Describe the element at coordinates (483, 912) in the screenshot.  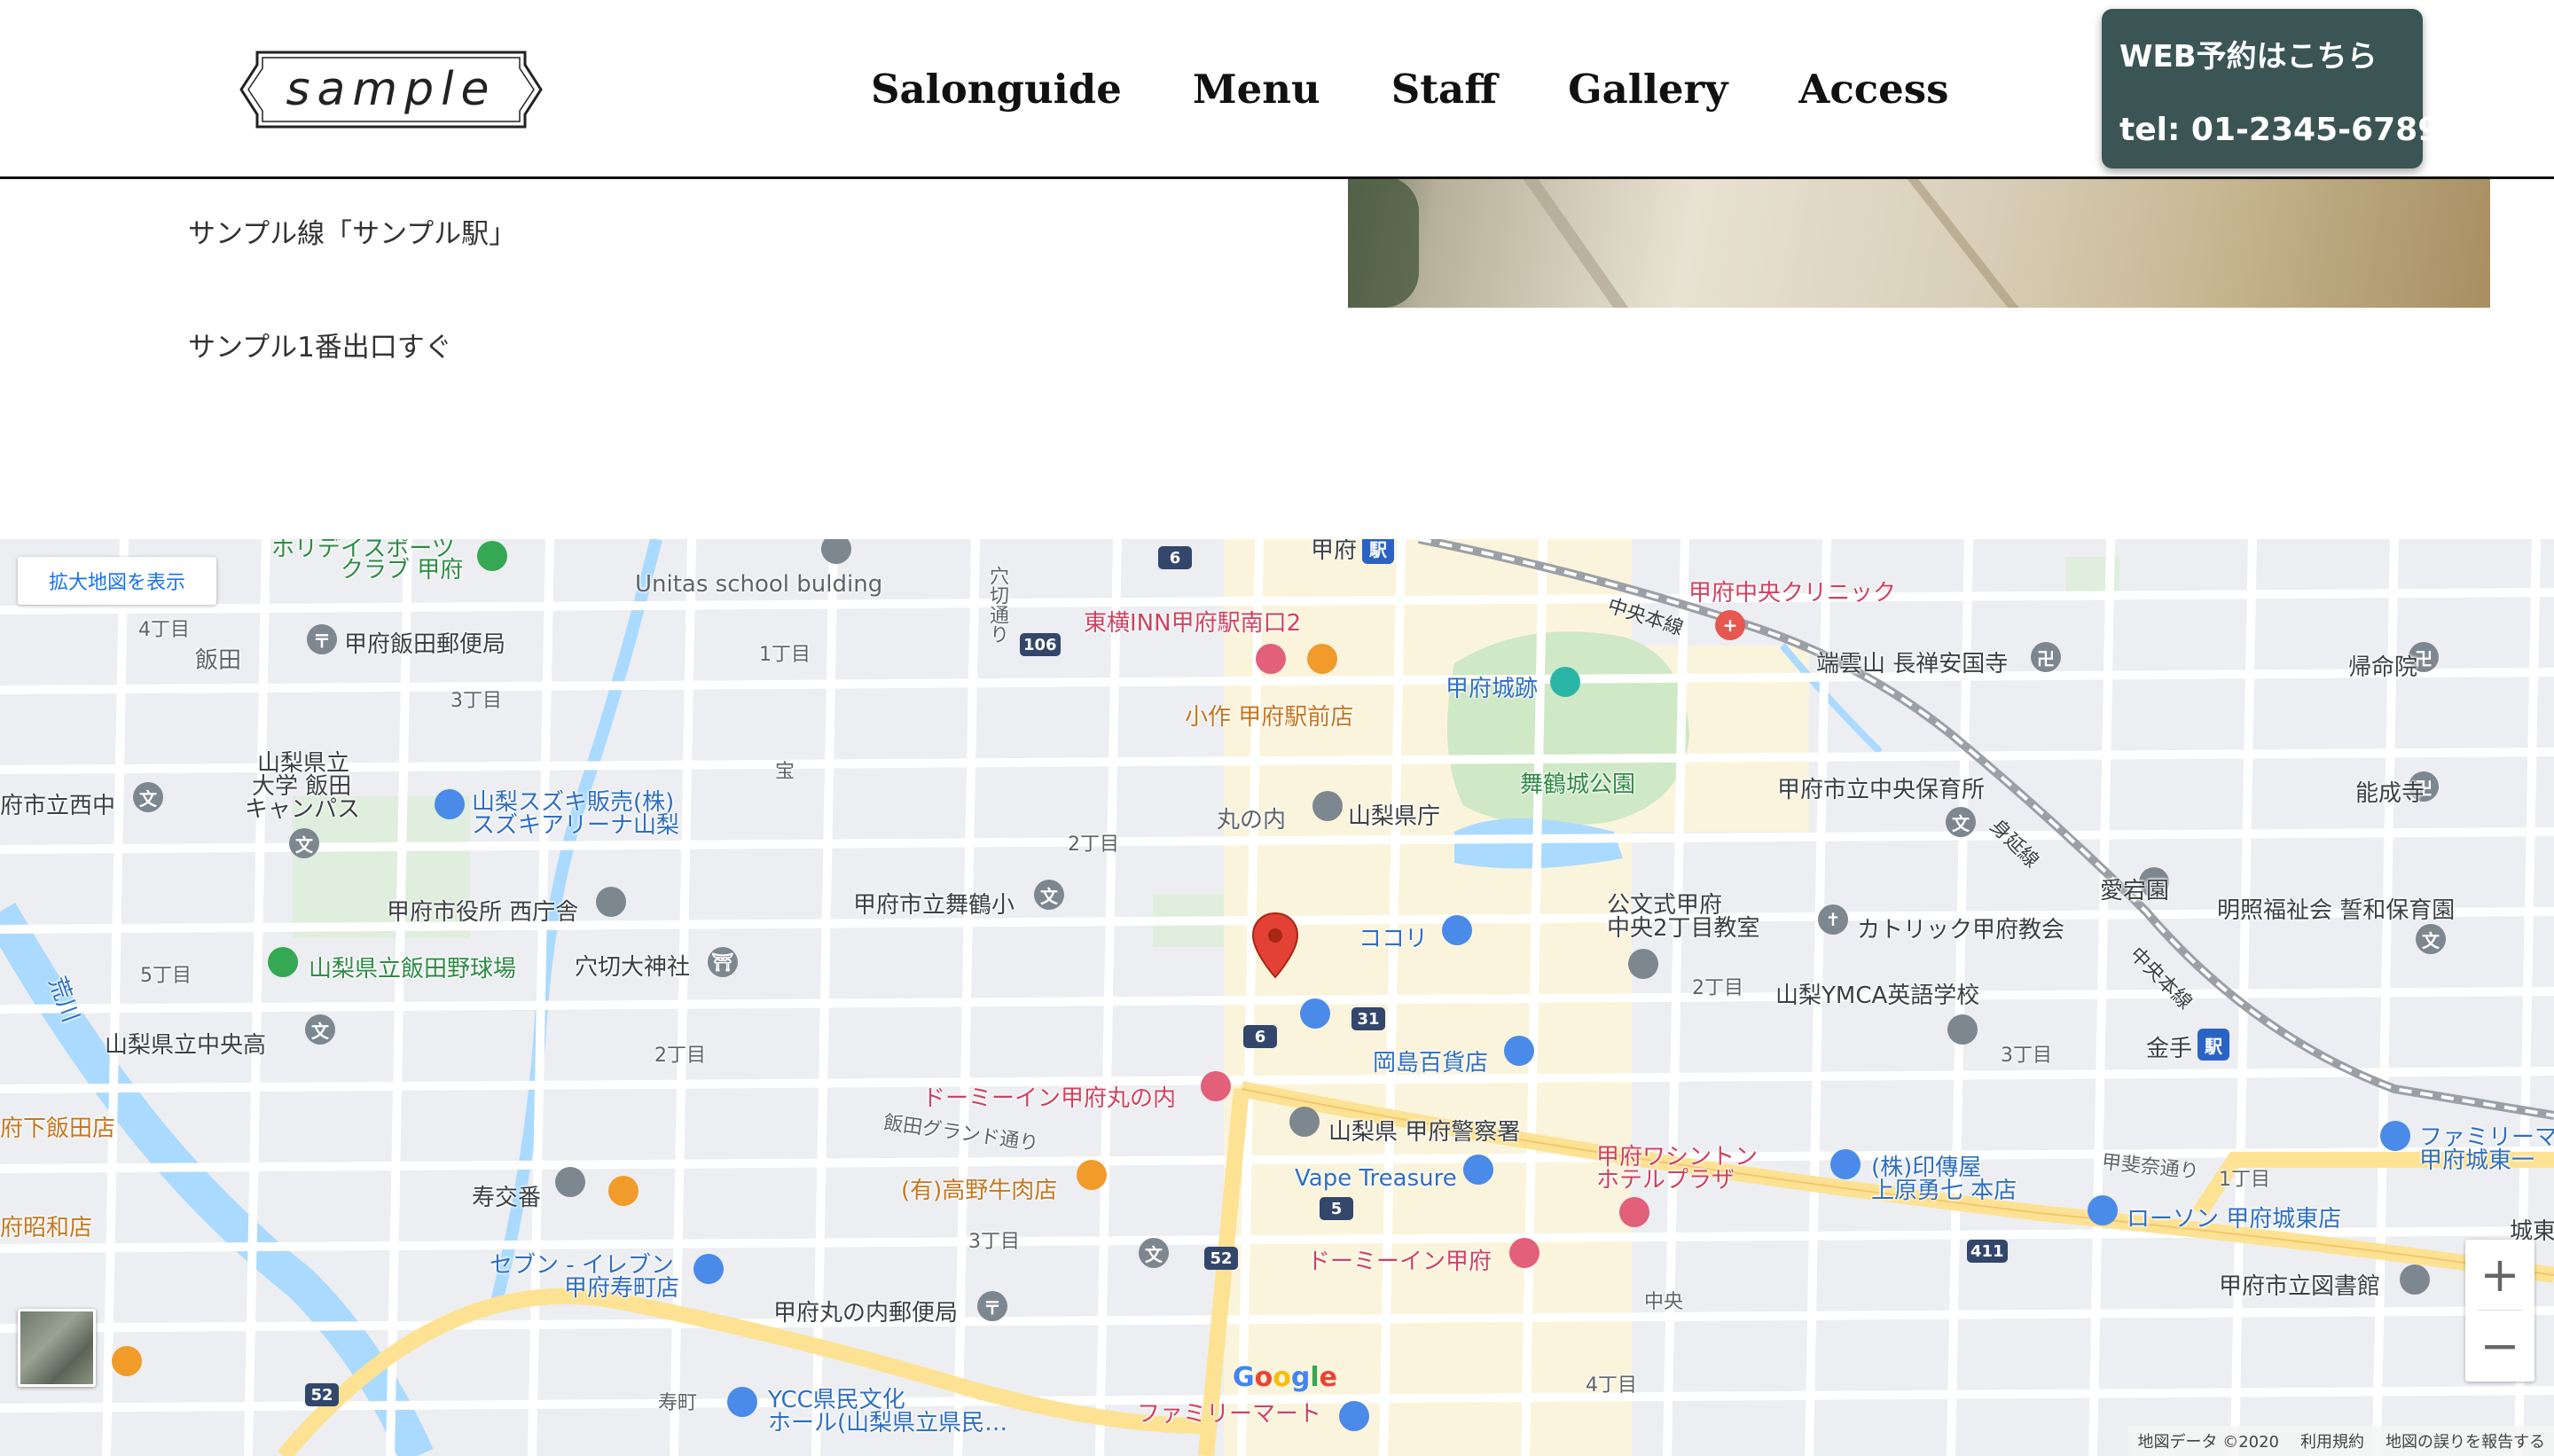
I see `map-label: 甲府市役所 西庁舎` at that location.